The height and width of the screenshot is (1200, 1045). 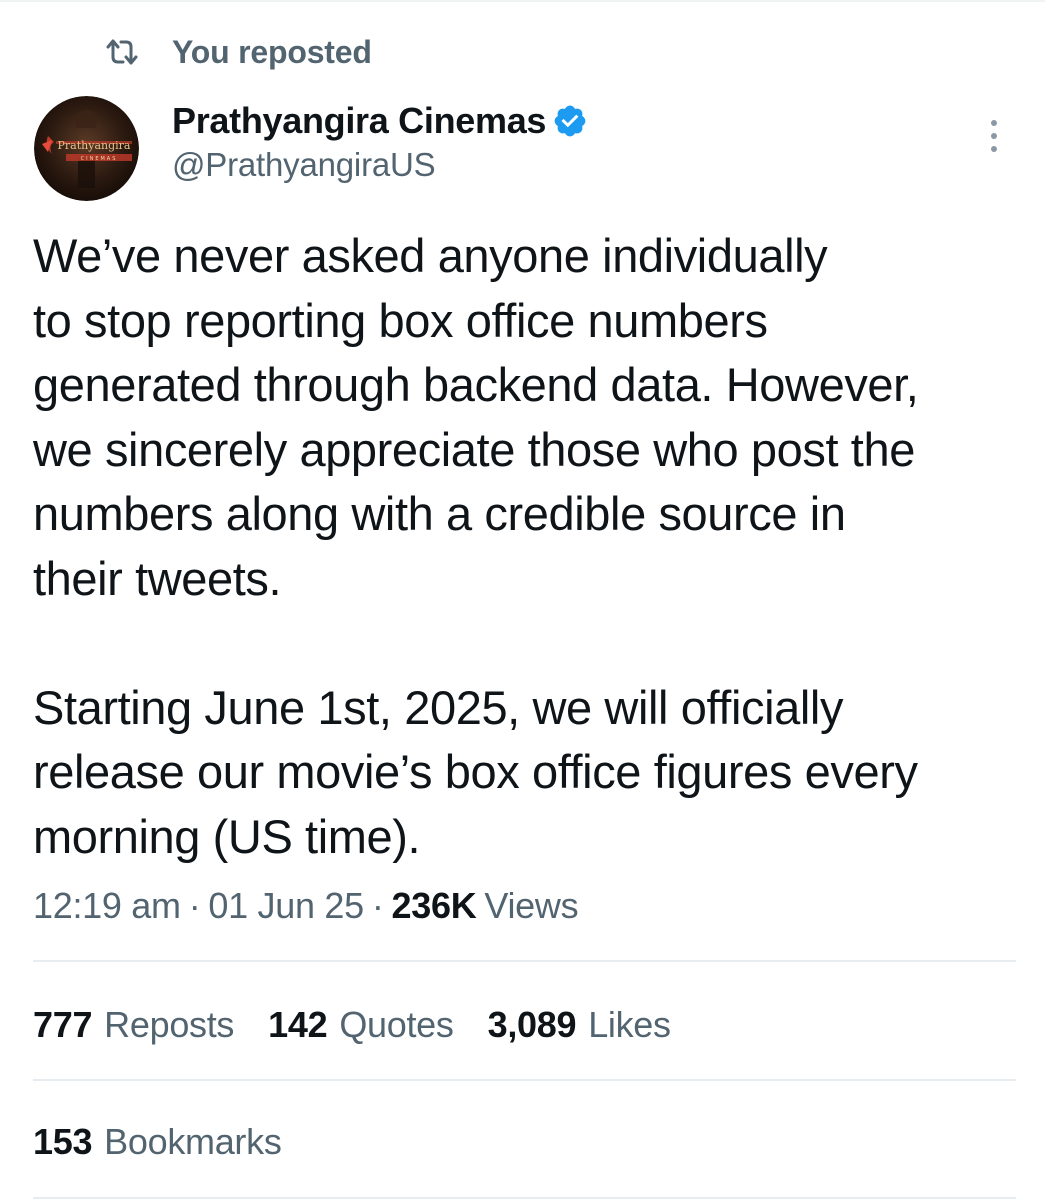 I want to click on author-name-row: Prathyangira Cinemas, so click(x=380, y=121).